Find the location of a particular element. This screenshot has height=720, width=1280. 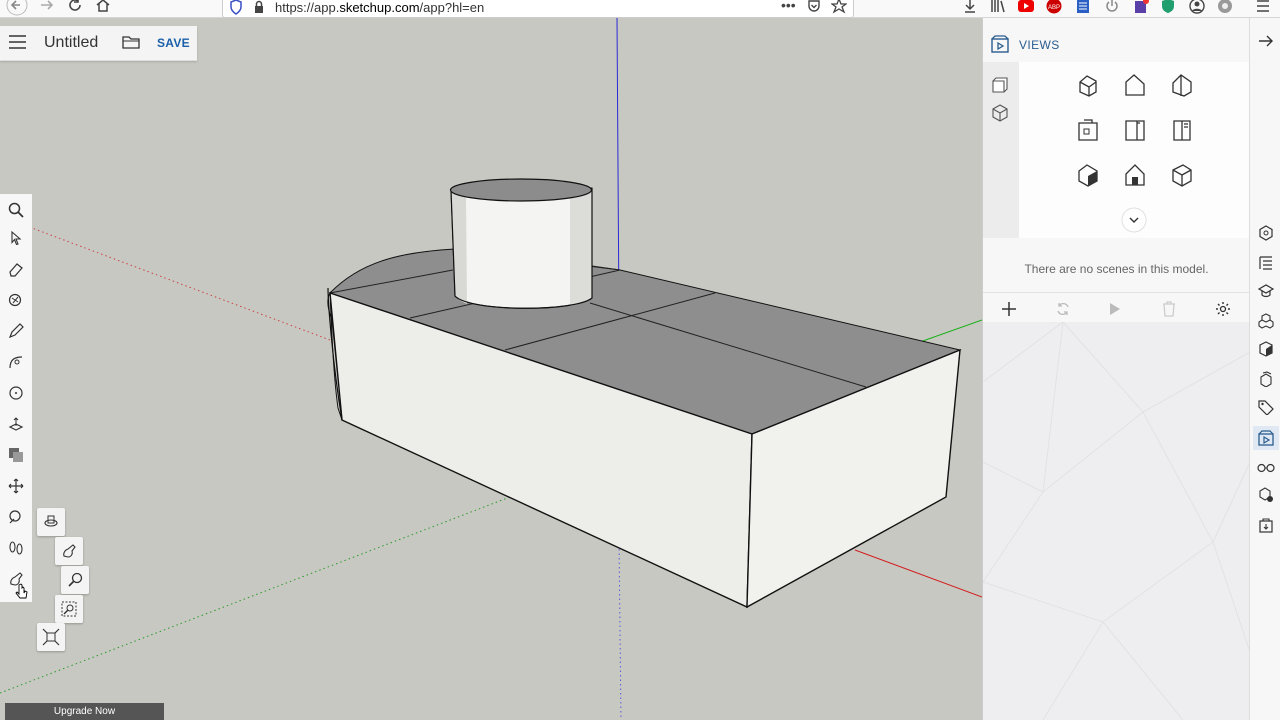

scenes-button is located at coordinates (1266, 438).